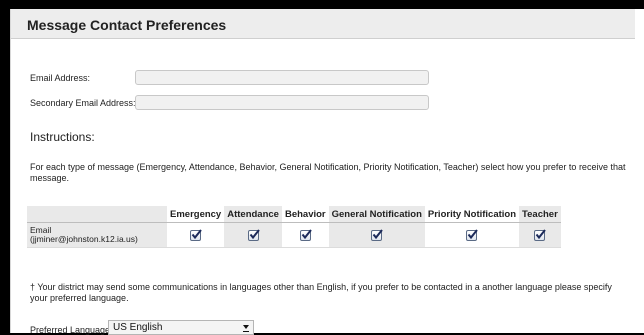 The width and height of the screenshot is (644, 335). I want to click on secondary-email-address-field, so click(282, 102).